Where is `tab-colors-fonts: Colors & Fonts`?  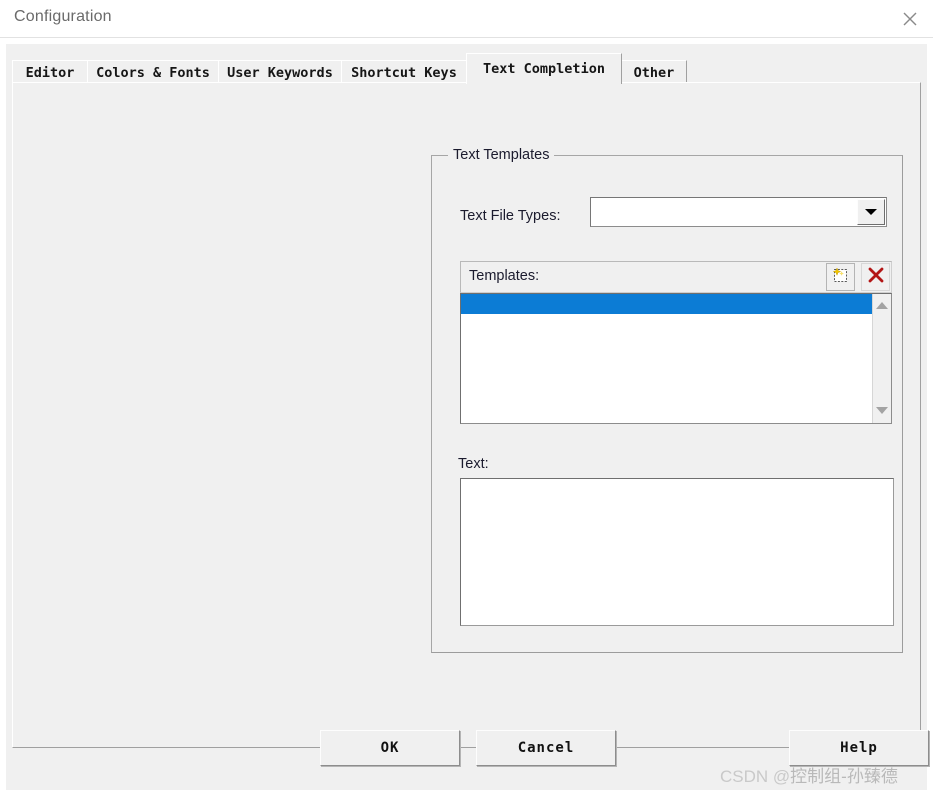 tab-colors-fonts: Colors & Fonts is located at coordinates (153, 72).